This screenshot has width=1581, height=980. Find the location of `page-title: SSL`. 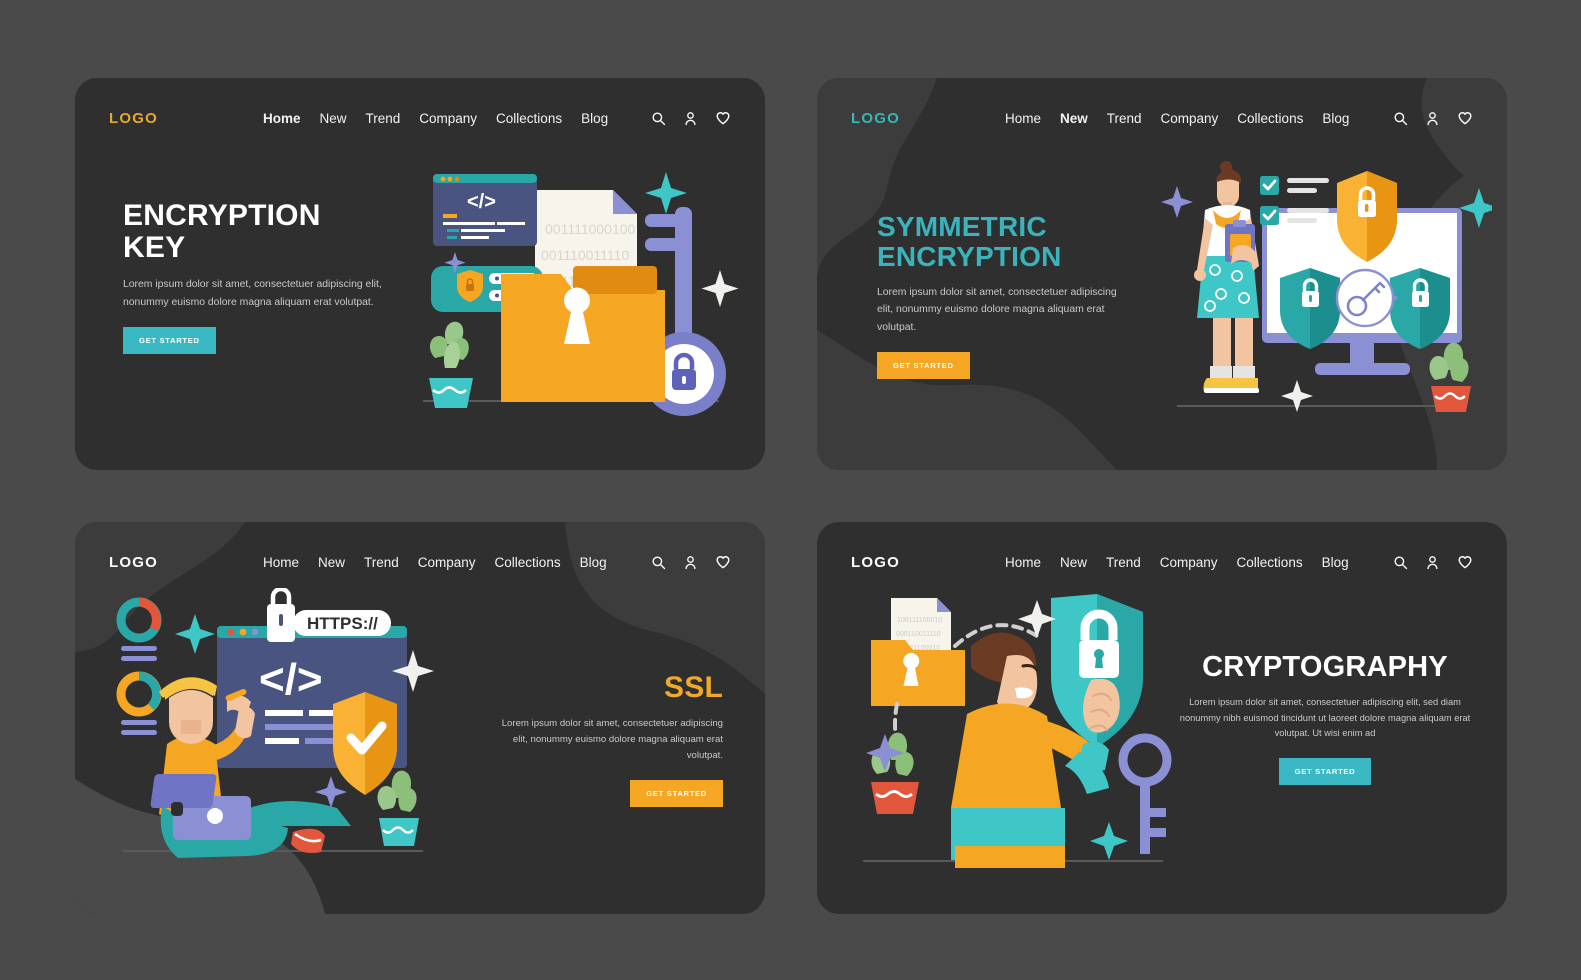

page-title: SSL is located at coordinates (693, 687).